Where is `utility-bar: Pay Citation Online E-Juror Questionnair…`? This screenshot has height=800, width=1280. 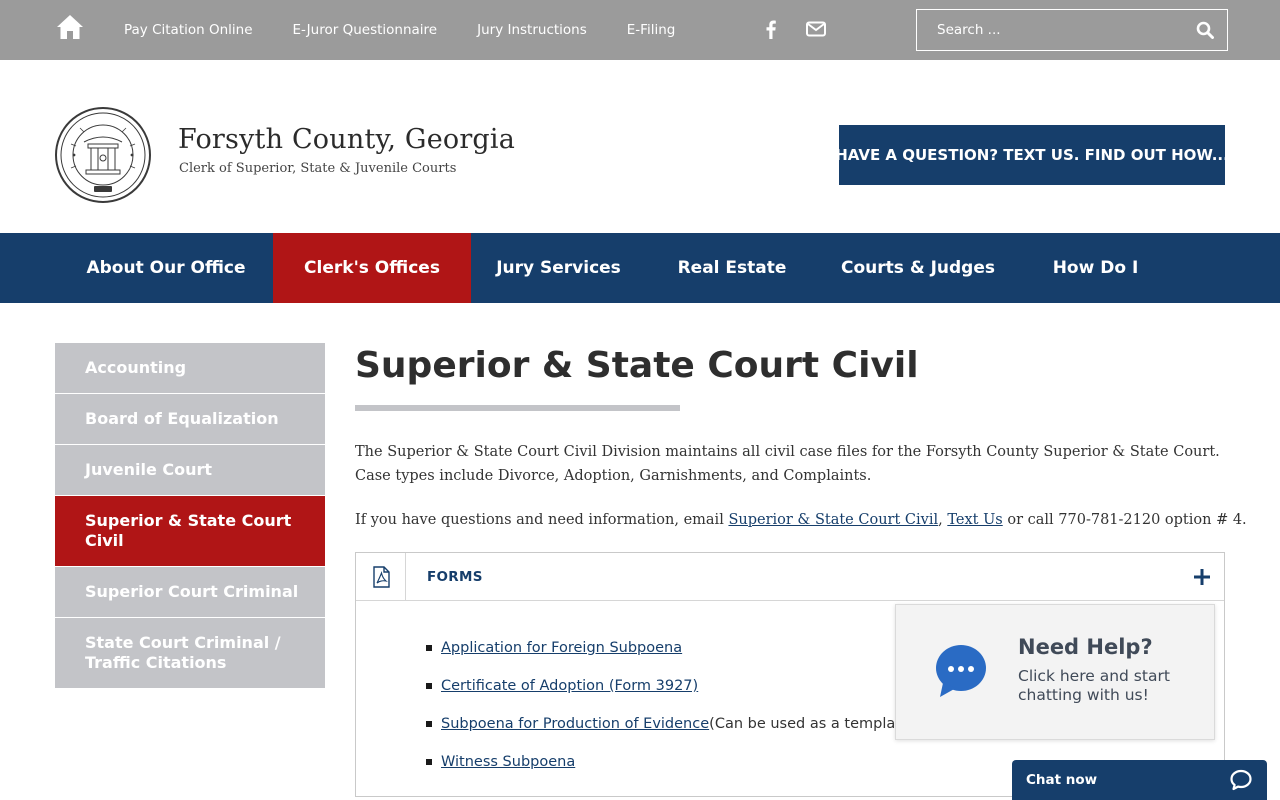
utility-bar: Pay Citation Online E-Juror Questionnair… is located at coordinates (640, 30).